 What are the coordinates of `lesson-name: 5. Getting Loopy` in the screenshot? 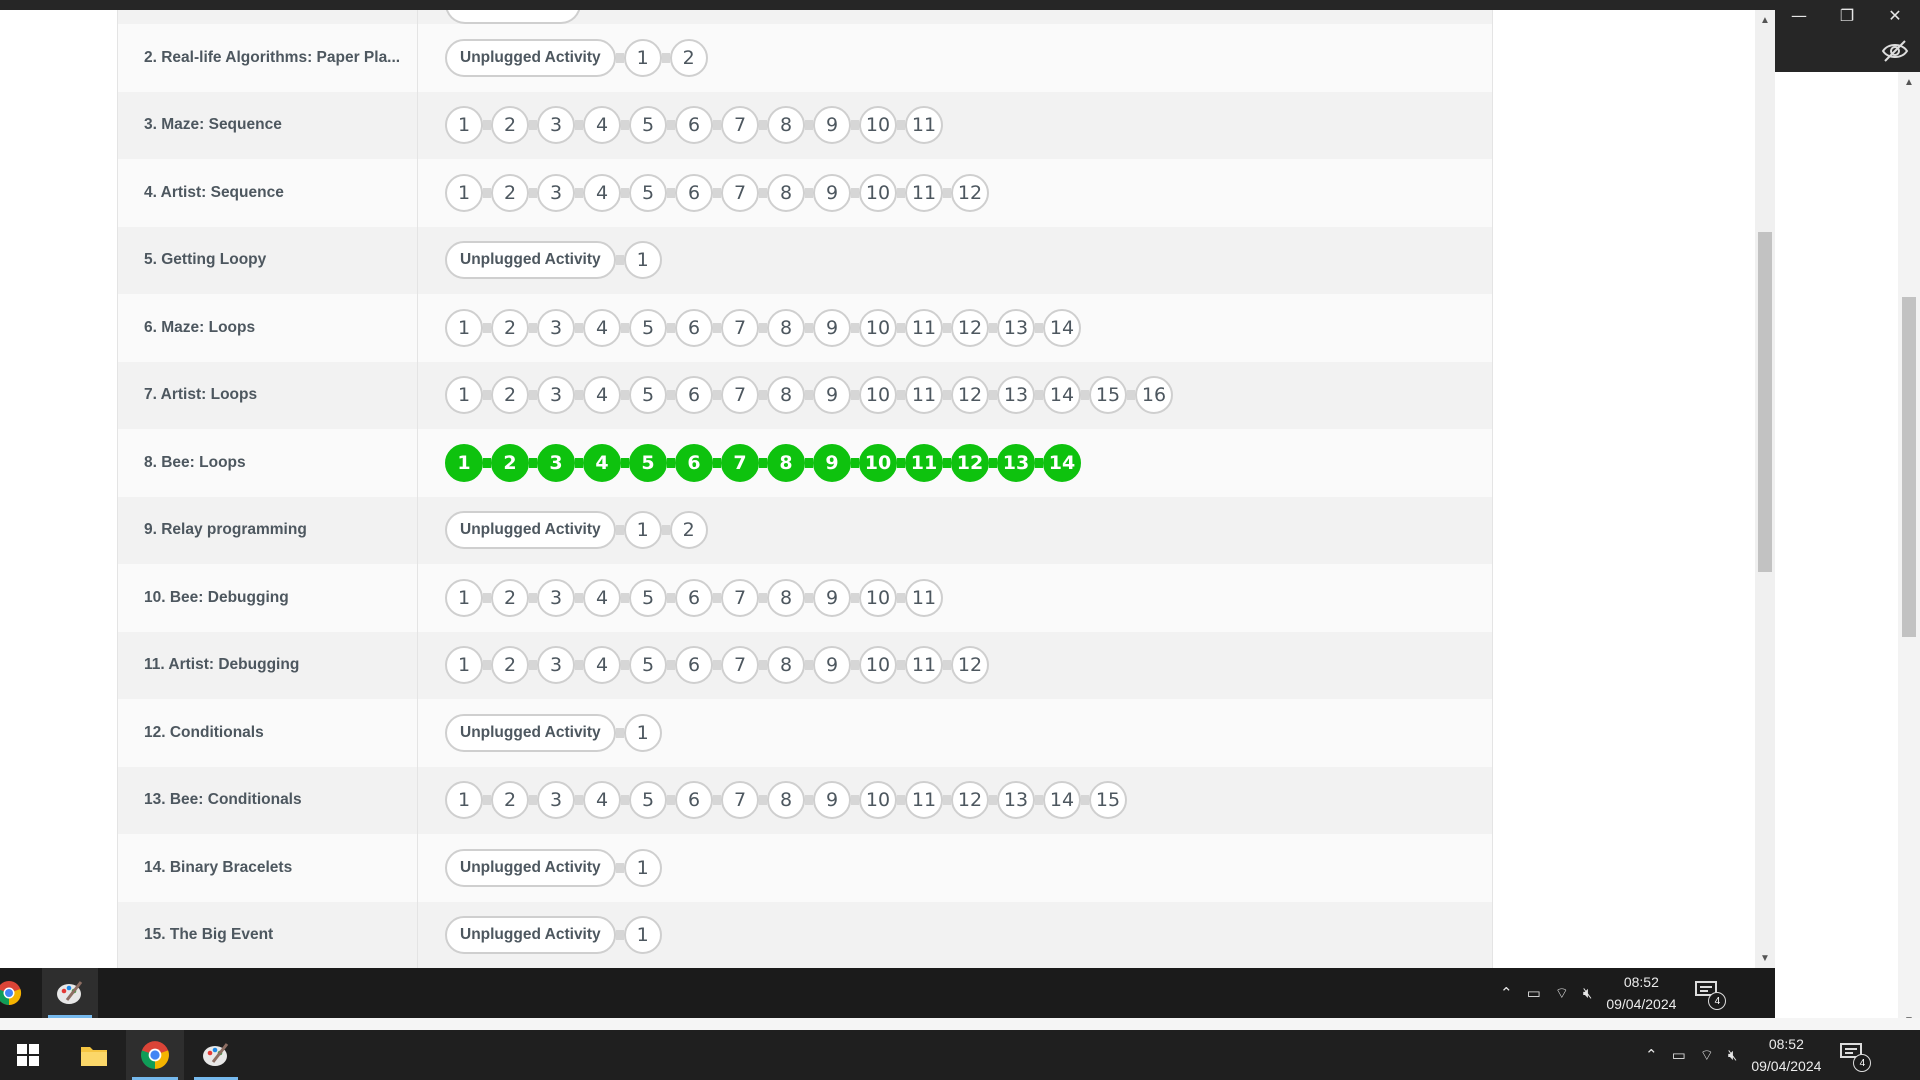 It's located at (268, 260).